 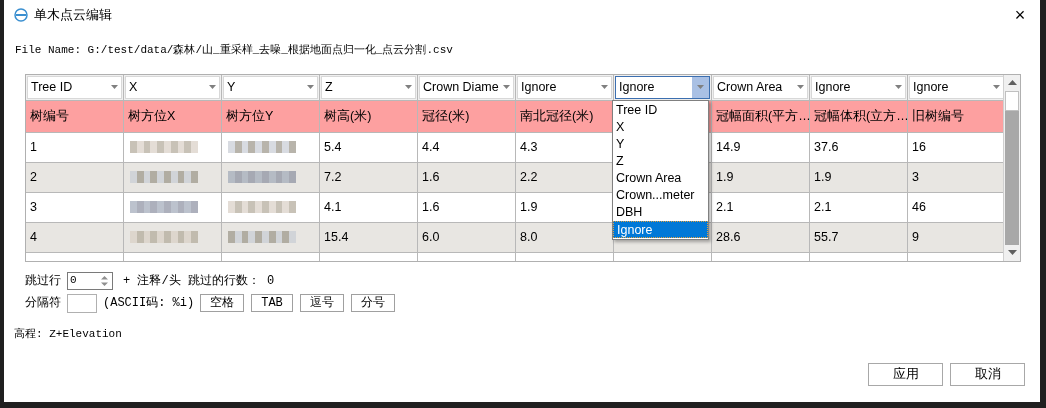 I want to click on dropdown-option: Crown...meter, so click(x=660, y=195).